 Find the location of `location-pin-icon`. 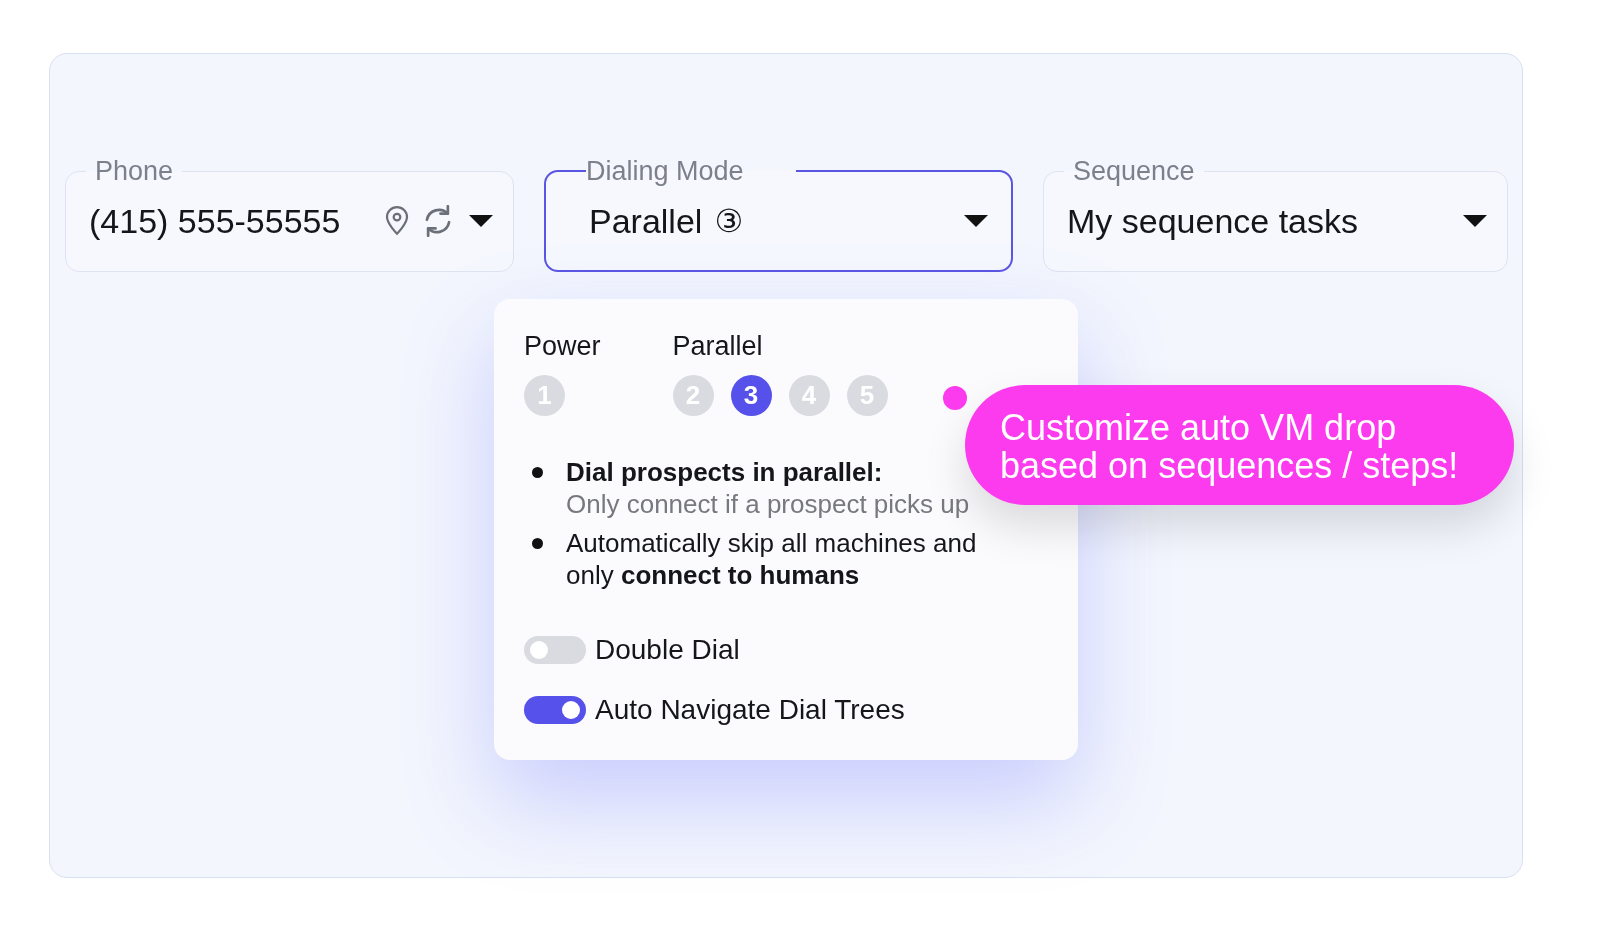

location-pin-icon is located at coordinates (397, 221).